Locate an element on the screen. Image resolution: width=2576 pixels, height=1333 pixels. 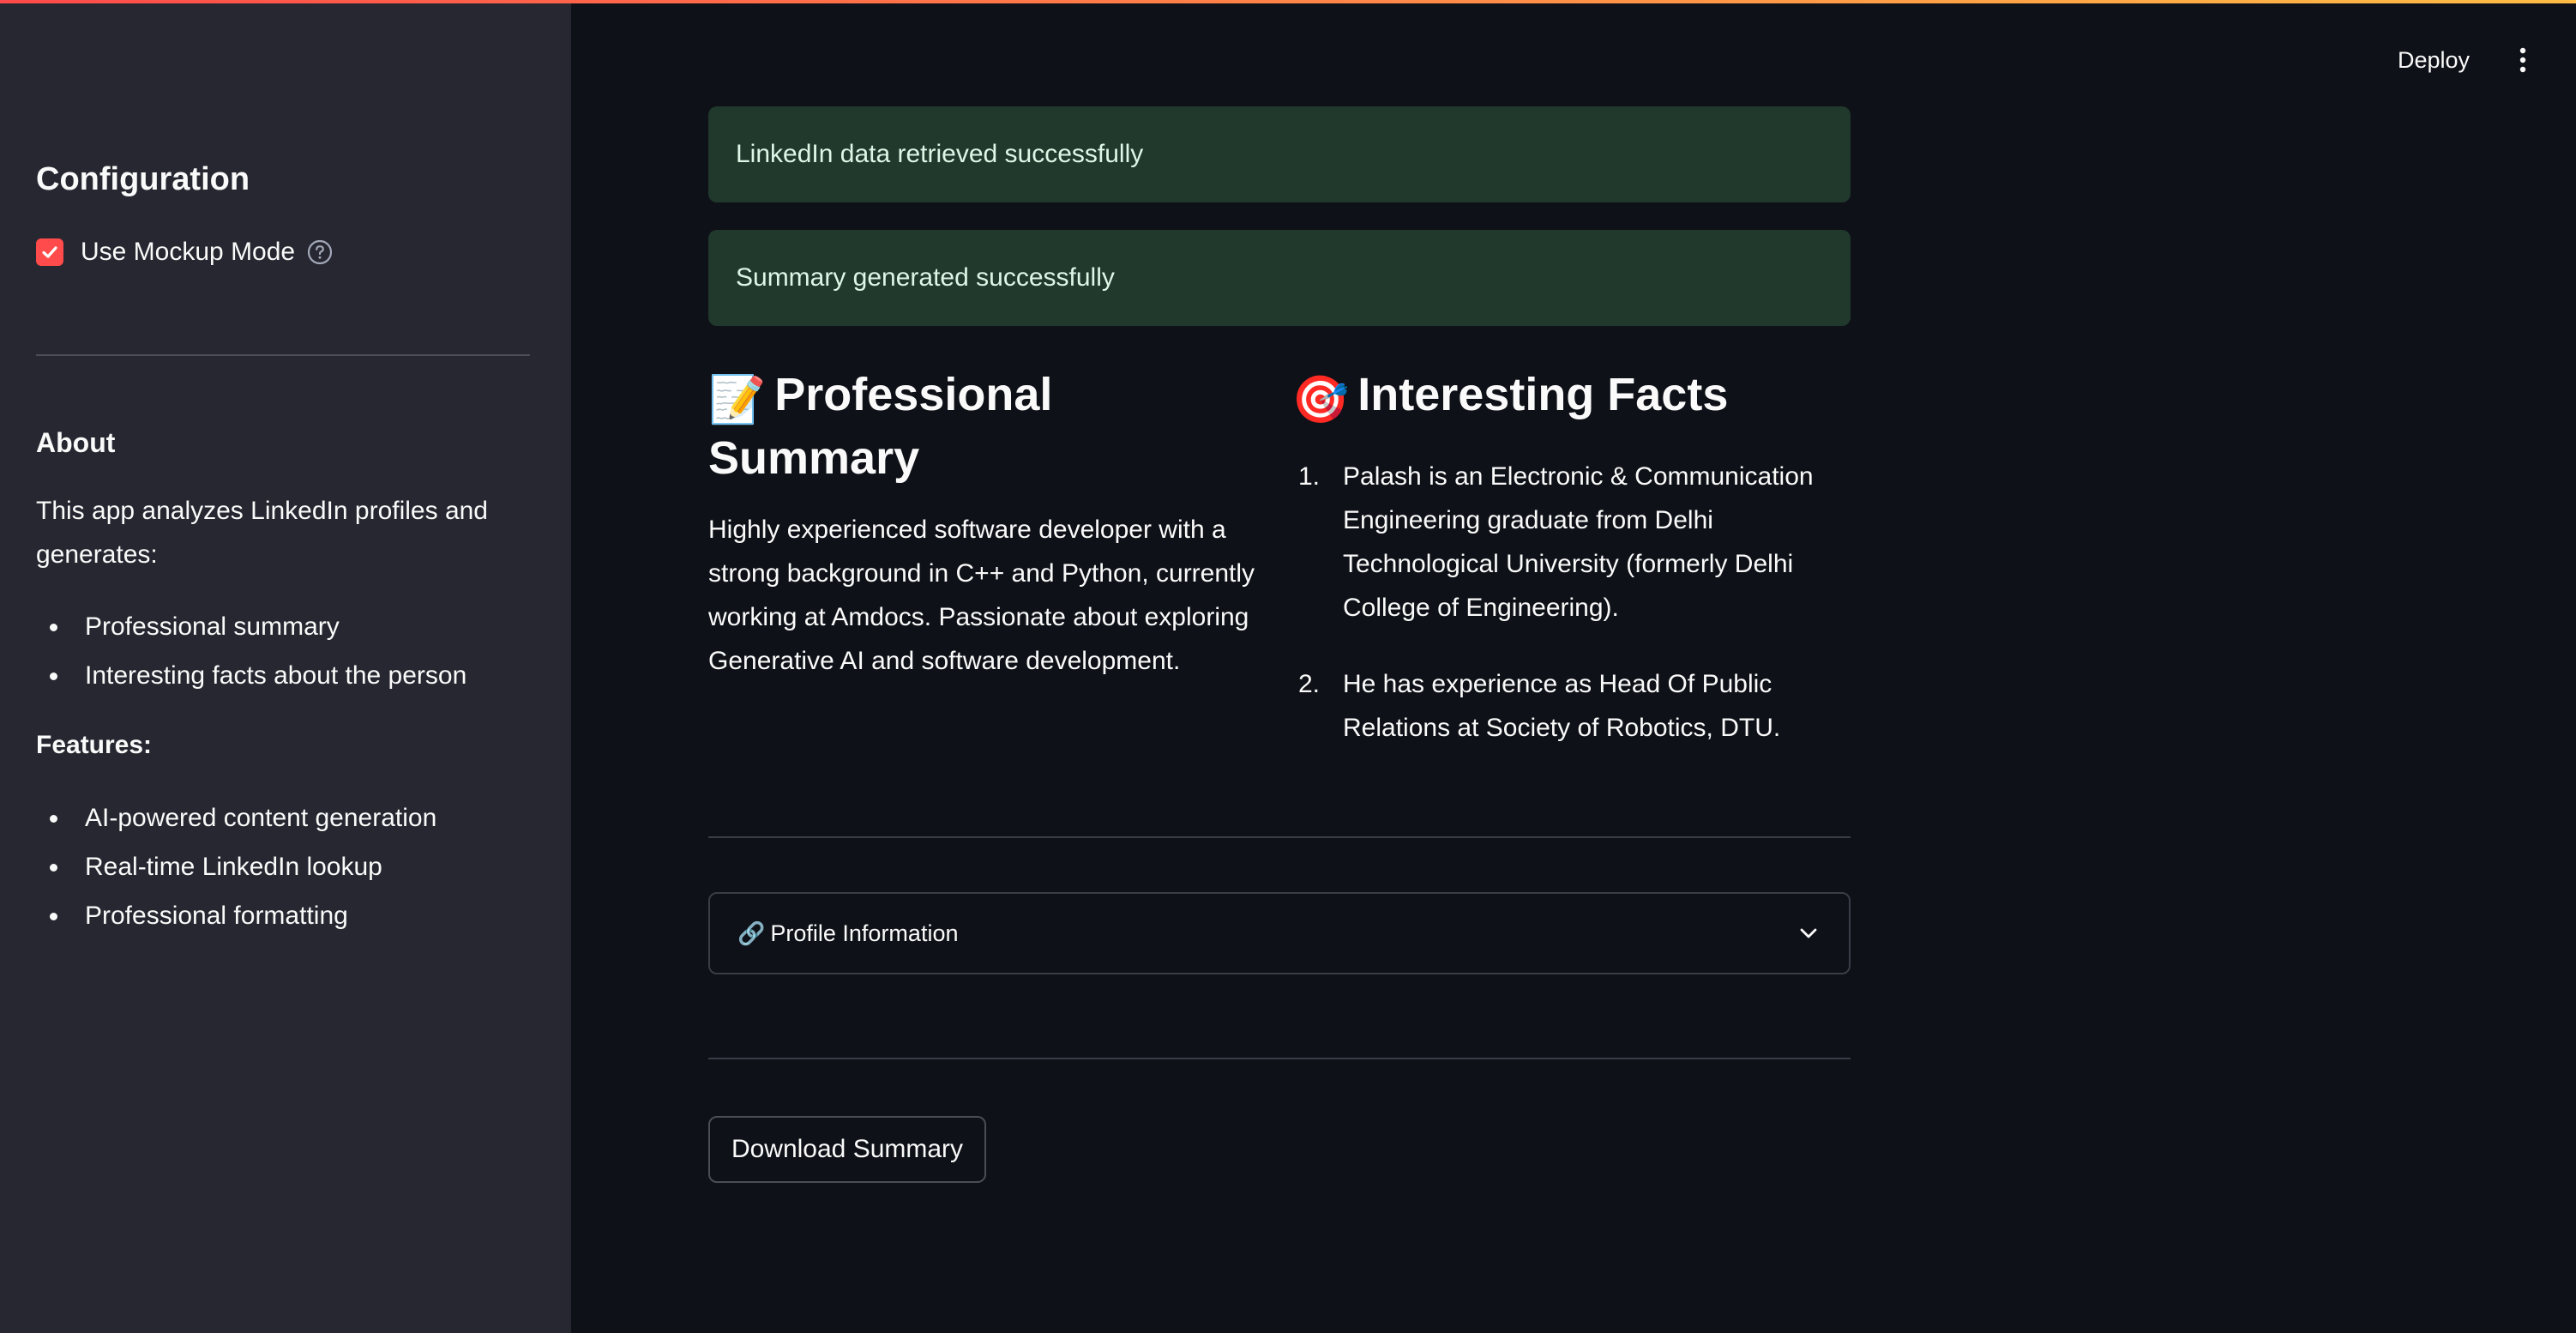
features-title: Features: is located at coordinates (94, 745).